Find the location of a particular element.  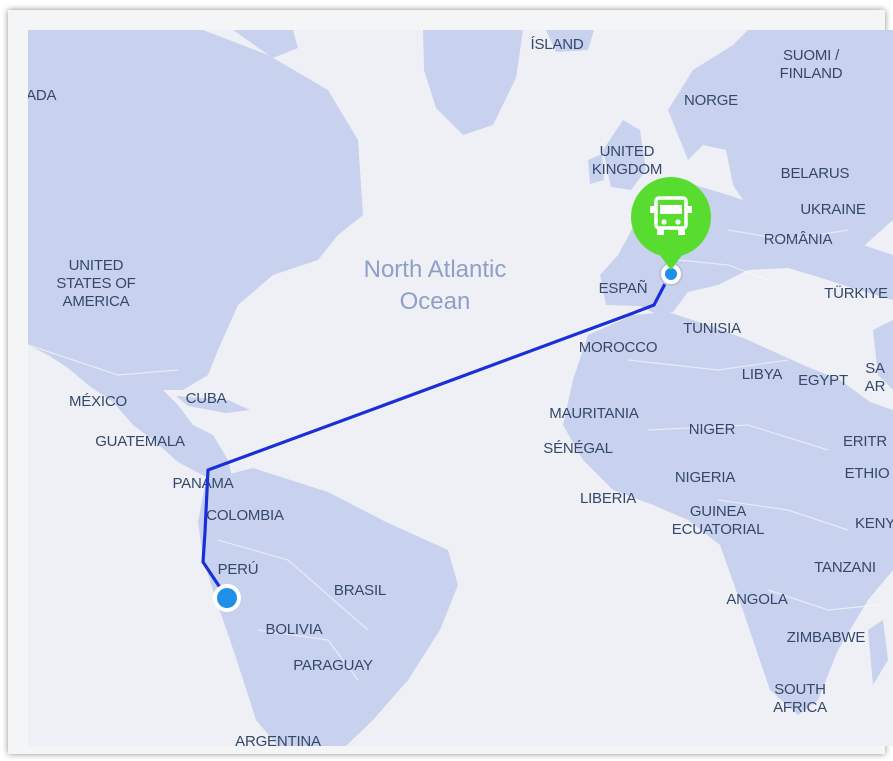

origin-marker is located at coordinates (227, 598).